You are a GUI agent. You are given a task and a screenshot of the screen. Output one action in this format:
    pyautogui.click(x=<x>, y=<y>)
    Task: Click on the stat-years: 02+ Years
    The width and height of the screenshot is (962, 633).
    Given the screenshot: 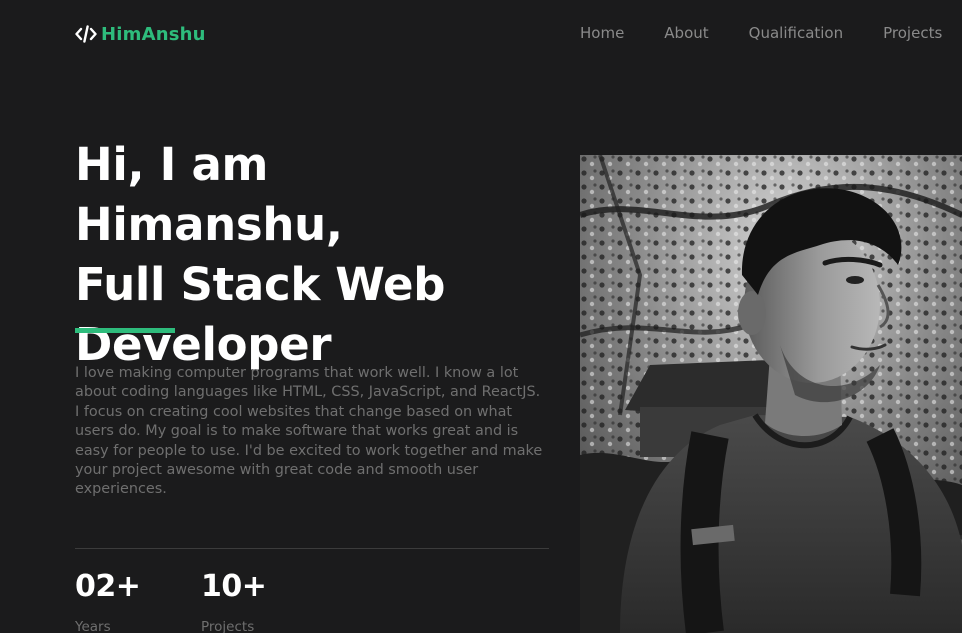 What is the action you would take?
    pyautogui.click(x=108, y=600)
    